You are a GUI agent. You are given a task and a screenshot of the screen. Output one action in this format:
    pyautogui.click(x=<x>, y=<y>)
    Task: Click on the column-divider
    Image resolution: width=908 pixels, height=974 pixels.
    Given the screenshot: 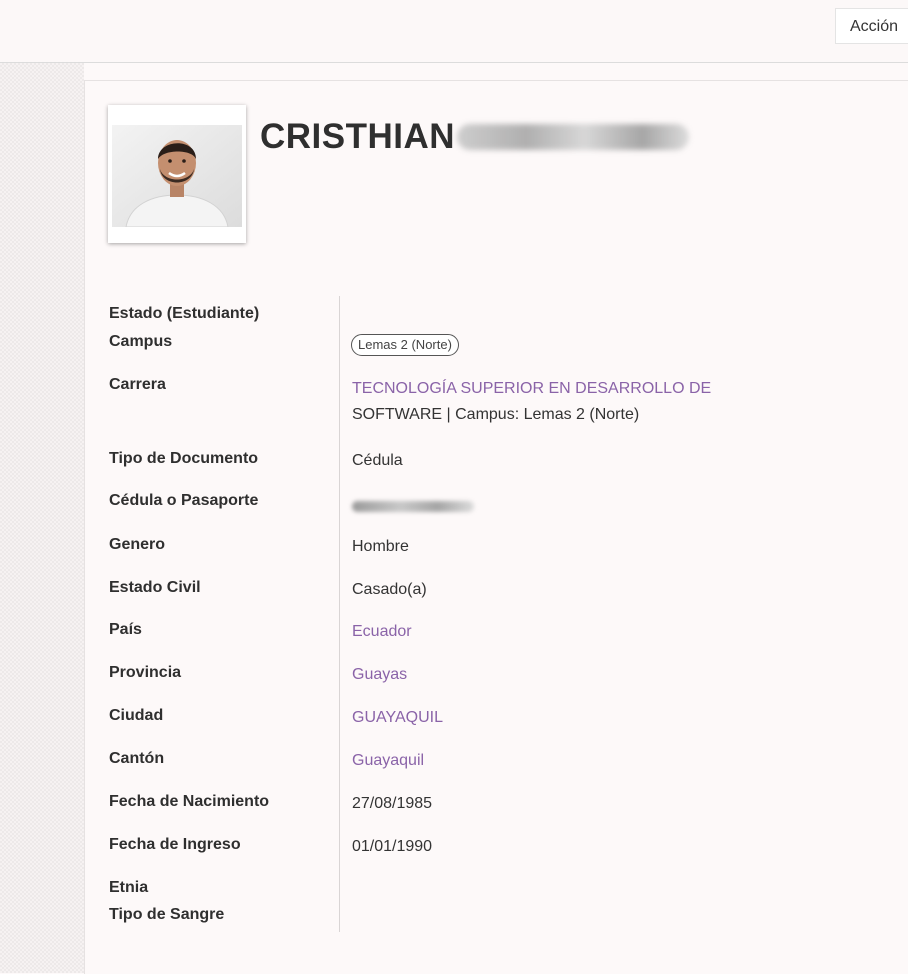 What is the action you would take?
    pyautogui.click(x=339, y=614)
    